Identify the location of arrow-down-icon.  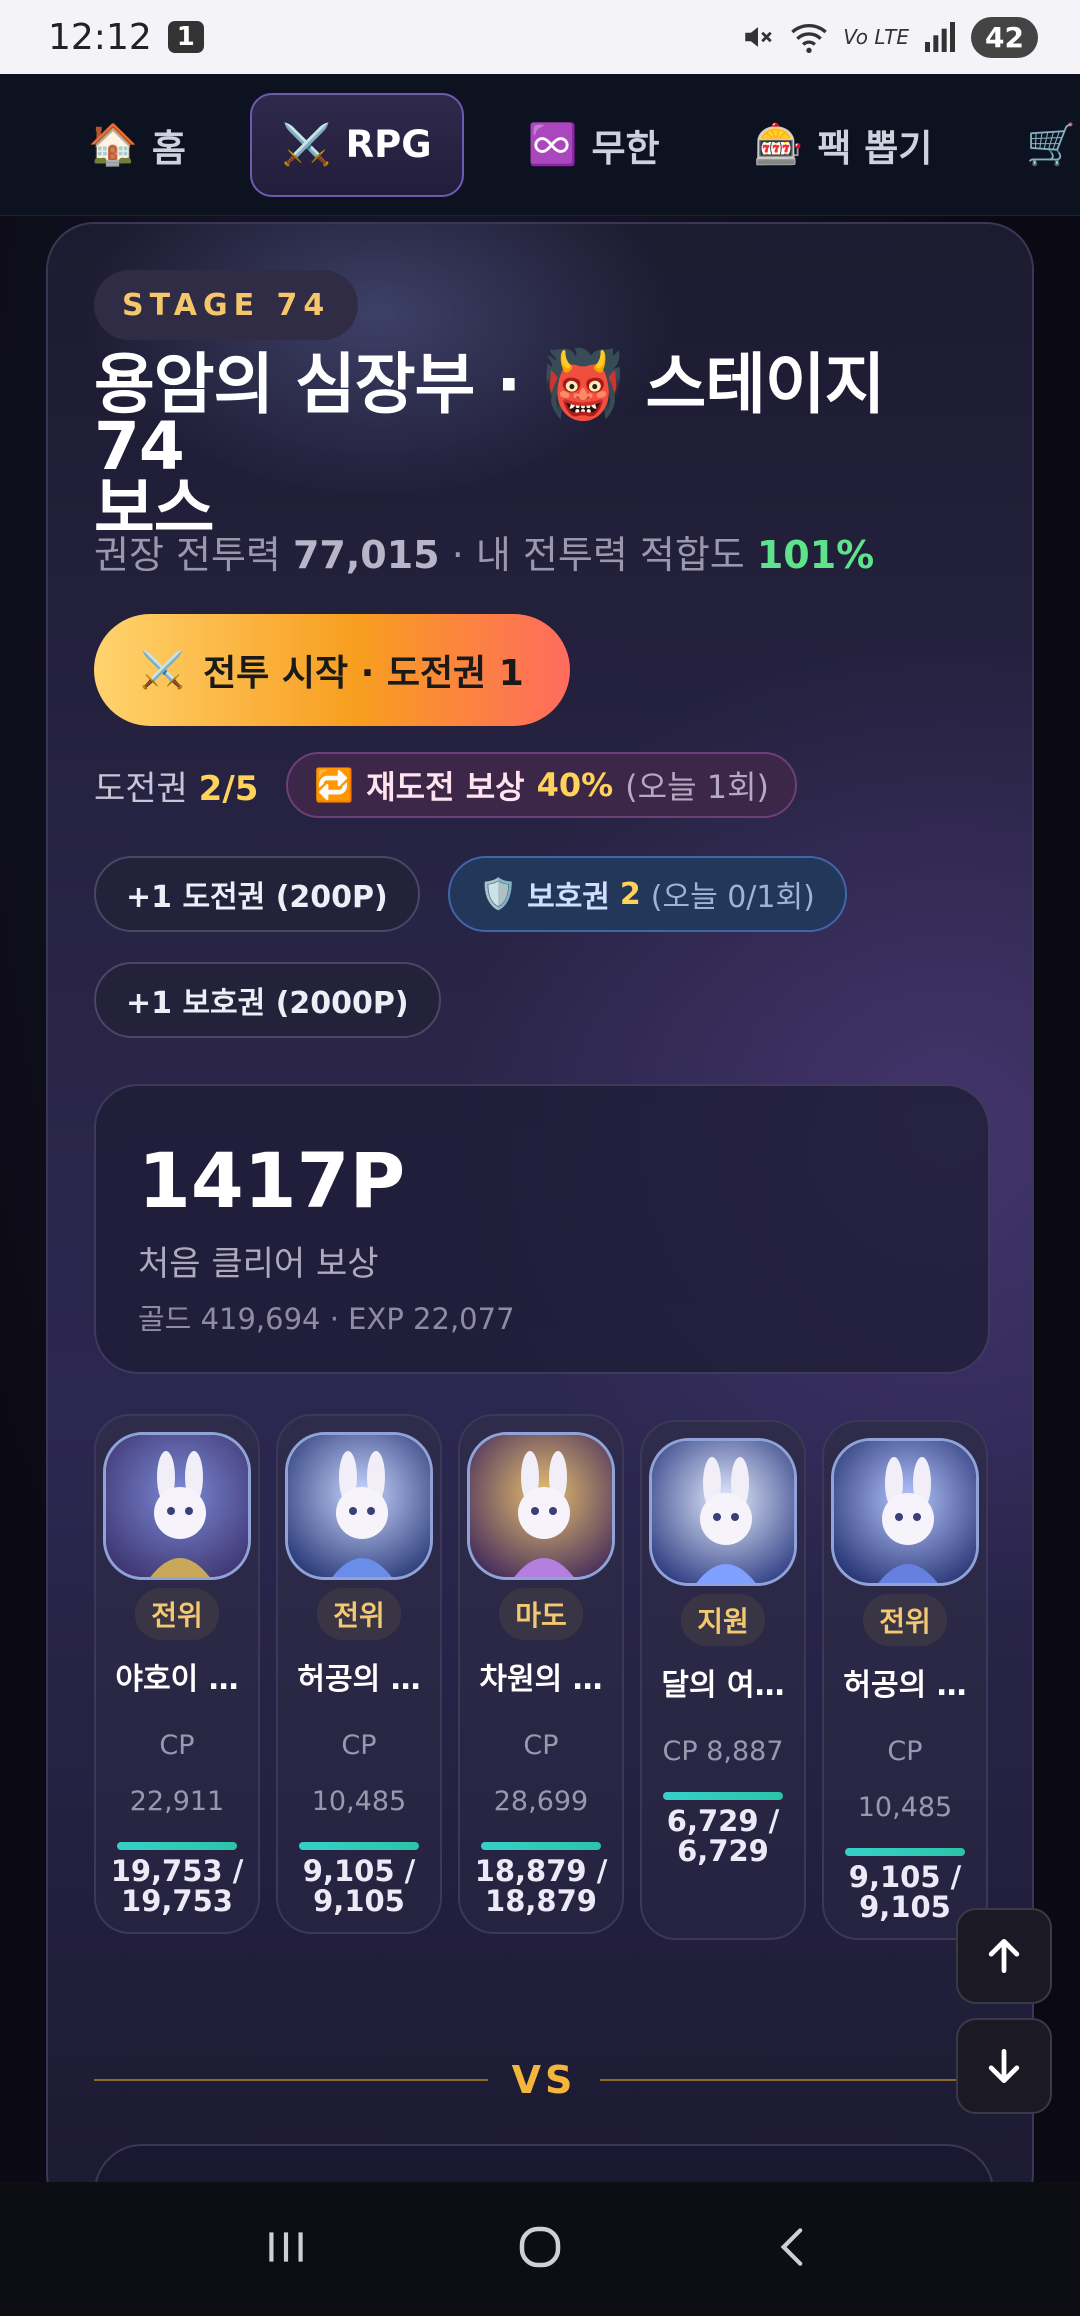
(1004, 2066).